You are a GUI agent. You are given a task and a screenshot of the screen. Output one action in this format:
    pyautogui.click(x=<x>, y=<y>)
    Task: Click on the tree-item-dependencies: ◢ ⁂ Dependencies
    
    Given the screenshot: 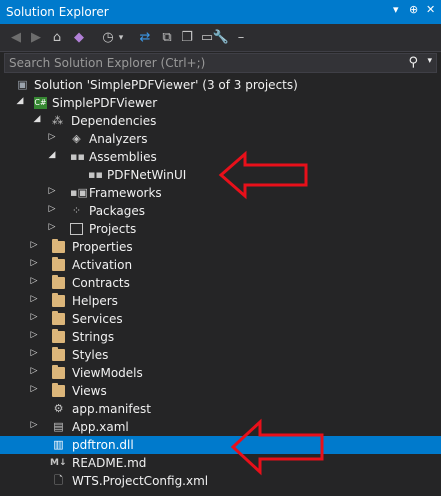 What is the action you would take?
    pyautogui.click(x=220, y=121)
    